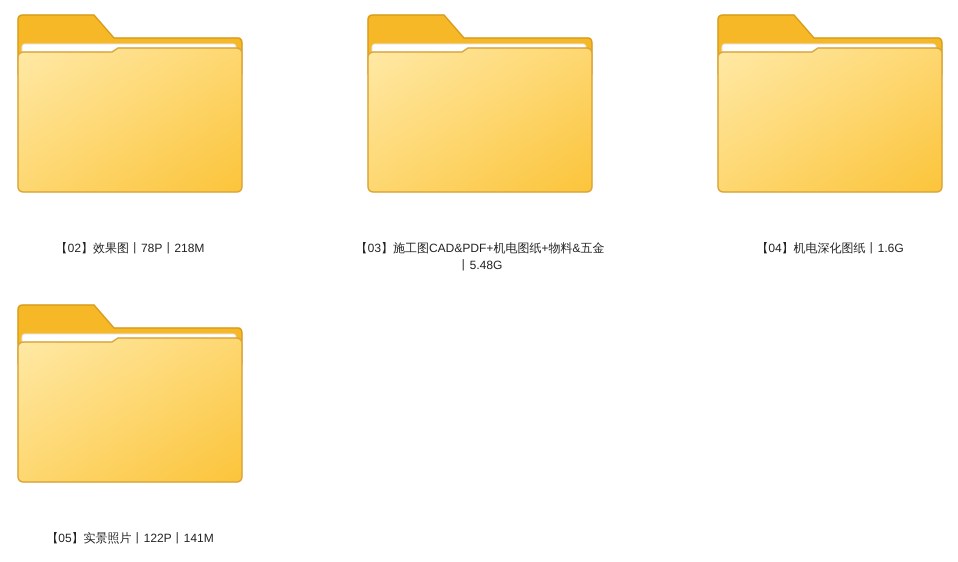 The image size is (958, 562). What do you see at coordinates (830, 248) in the screenshot?
I see `folder-name: 【04】机电深化图纸丨1.6G` at bounding box center [830, 248].